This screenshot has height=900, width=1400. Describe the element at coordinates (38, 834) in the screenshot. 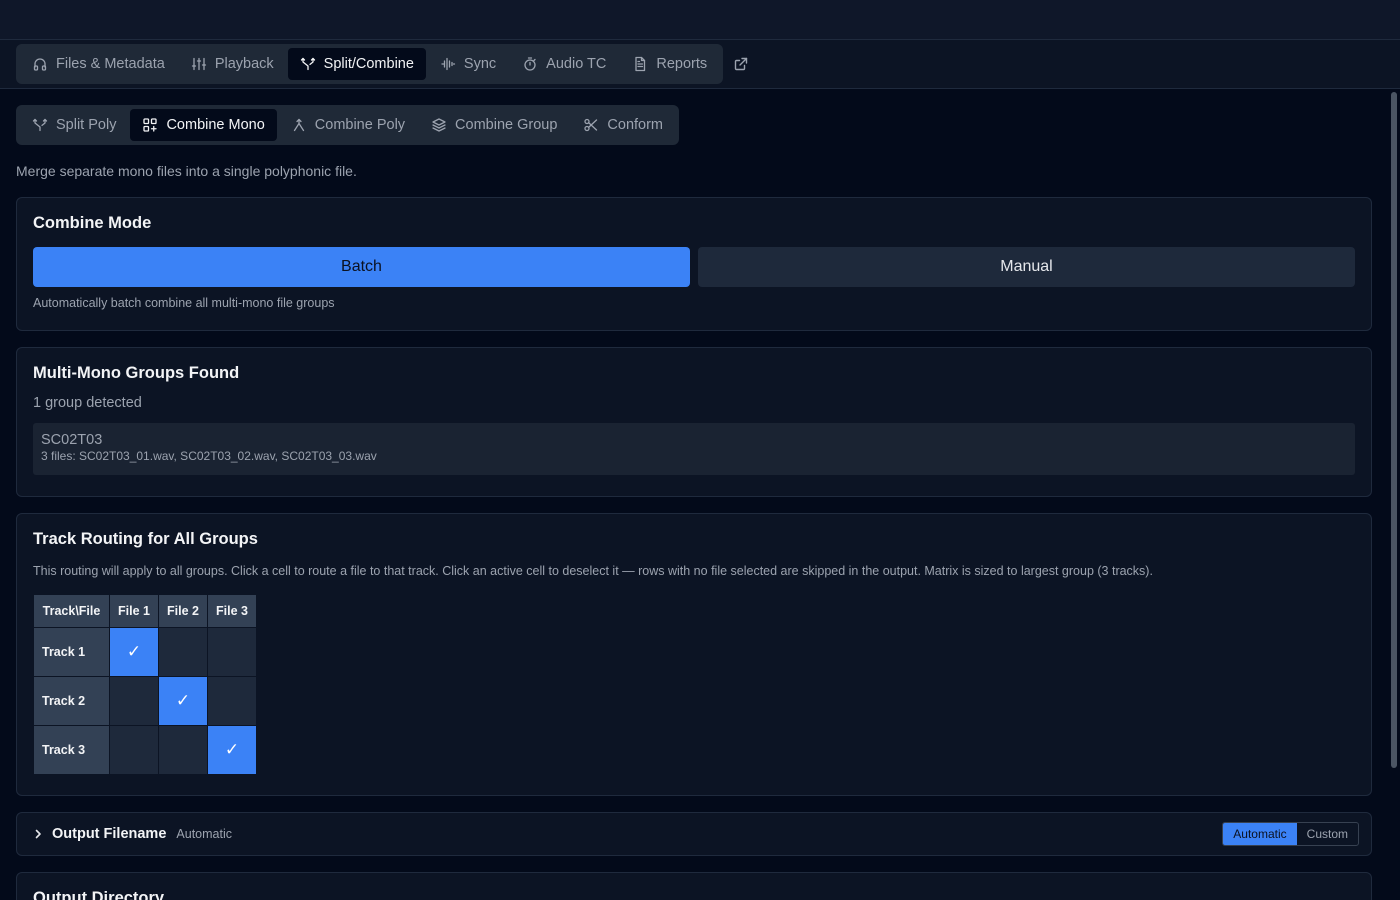

I see `chevron-right-icon` at that location.